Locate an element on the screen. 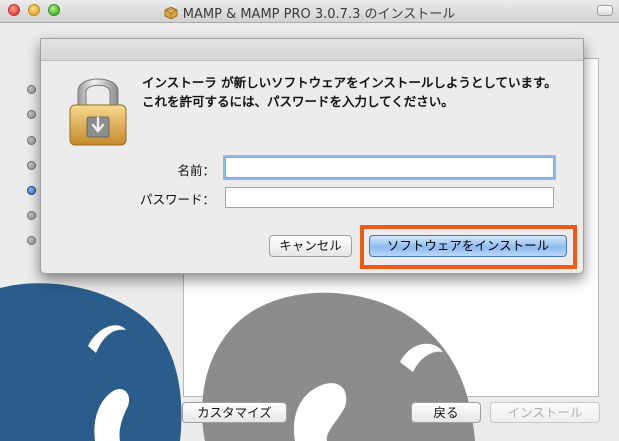  customize-button: カスタマイズ is located at coordinates (234, 412).